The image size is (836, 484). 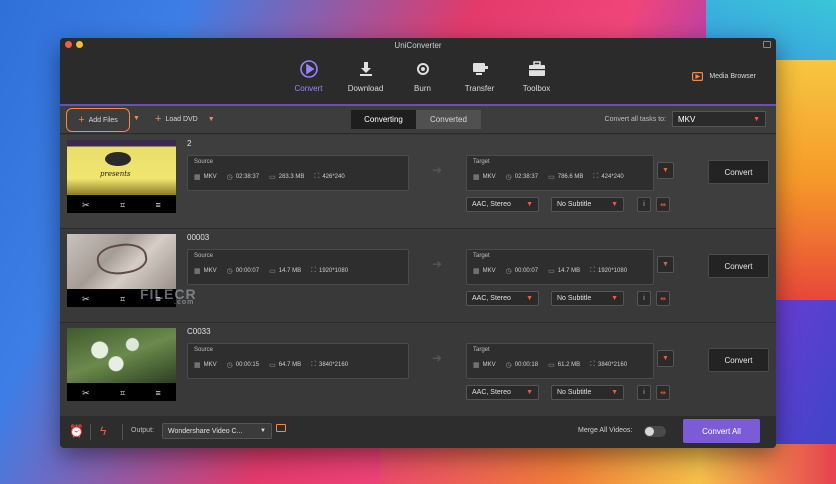 What do you see at coordinates (247, 177) in the screenshot?
I see `source-duration: 02:38:37` at bounding box center [247, 177].